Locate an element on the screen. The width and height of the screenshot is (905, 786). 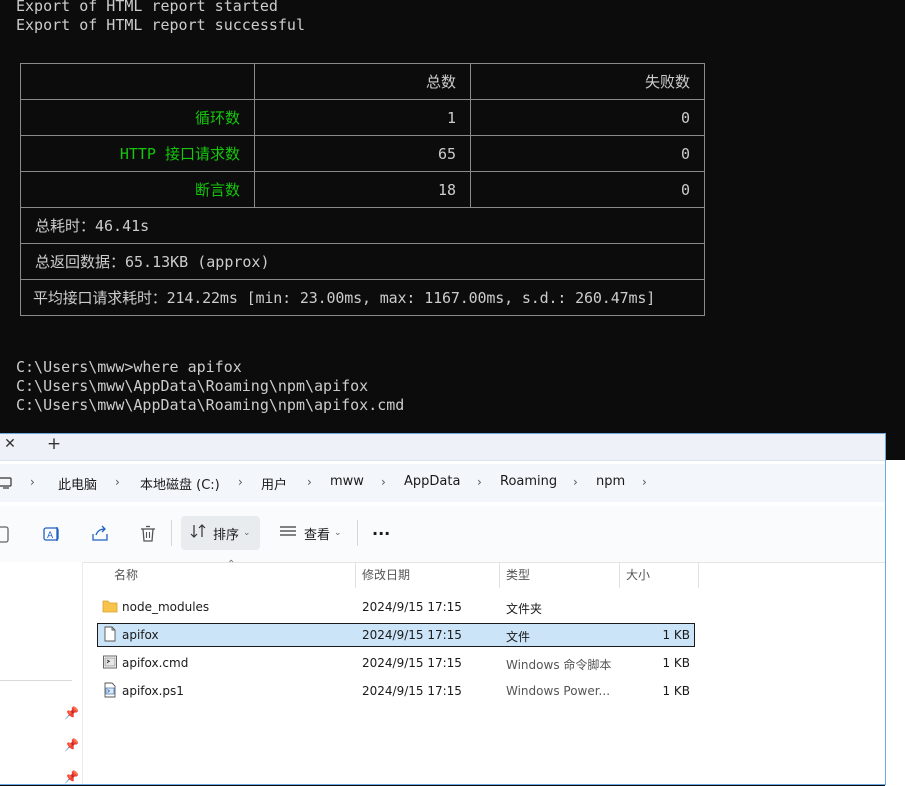
terminal-line: C:\Users\mww\AppData\Roaming\npm\apifox is located at coordinates (192, 386).